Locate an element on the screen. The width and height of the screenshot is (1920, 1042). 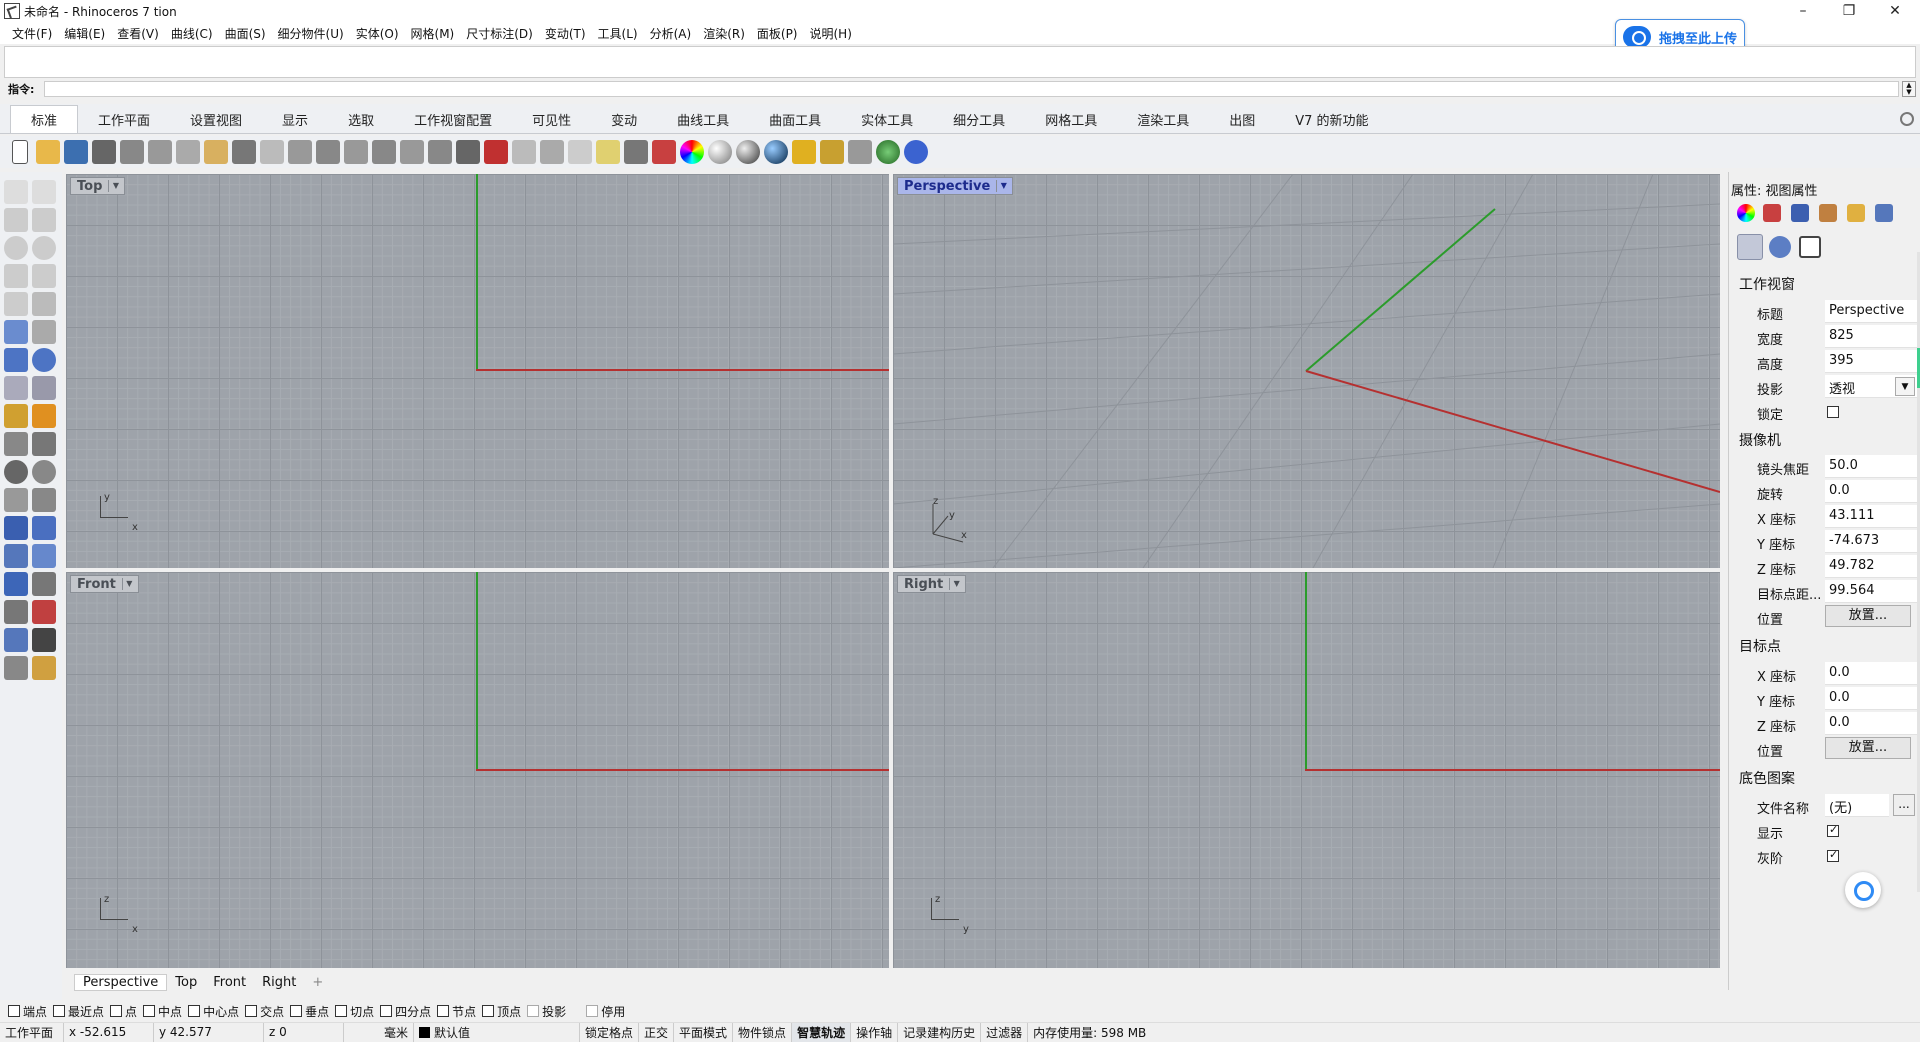
light-bulb-icon is located at coordinates (608, 152).